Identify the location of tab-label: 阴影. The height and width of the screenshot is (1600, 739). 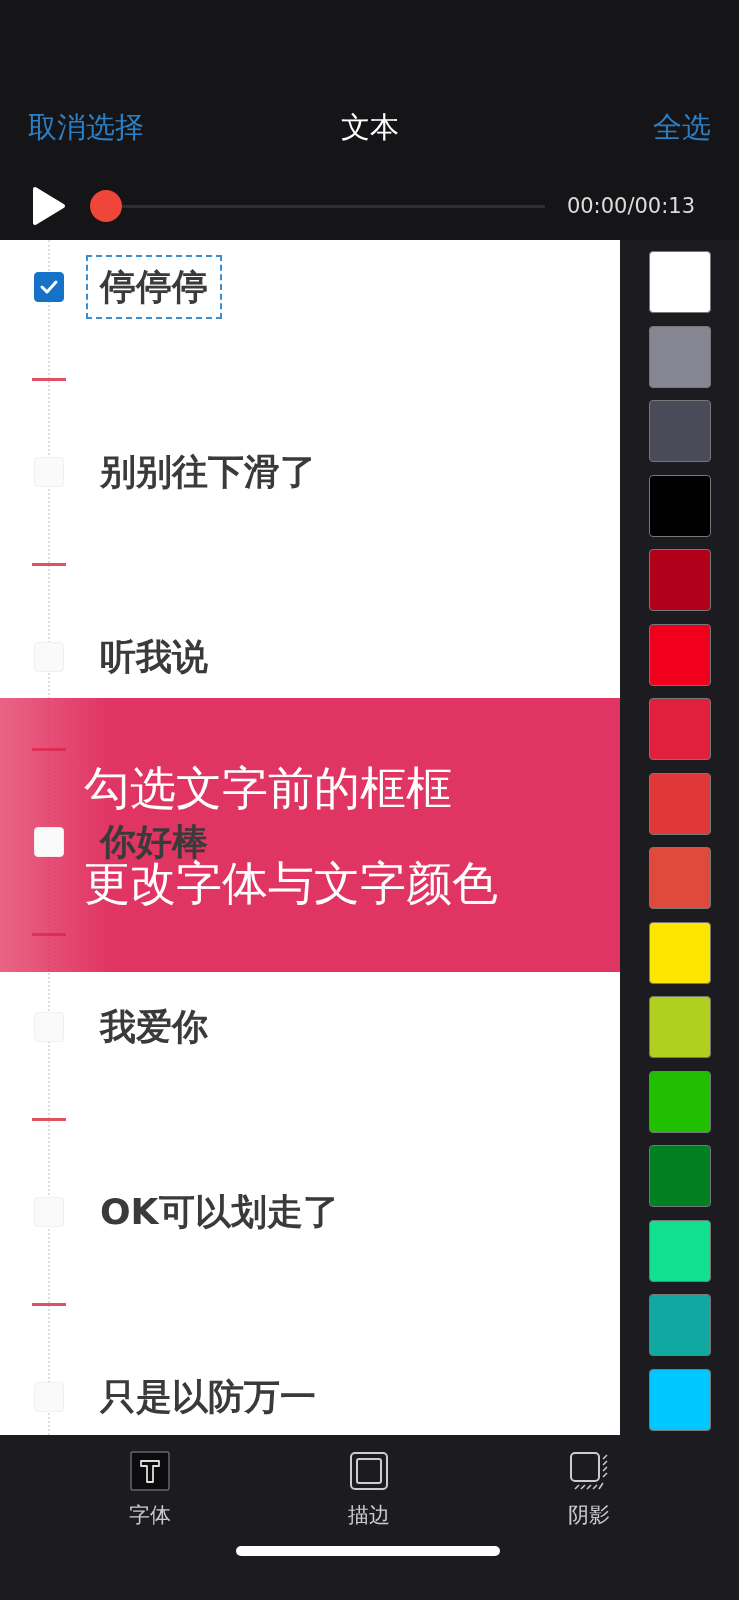
(589, 1515).